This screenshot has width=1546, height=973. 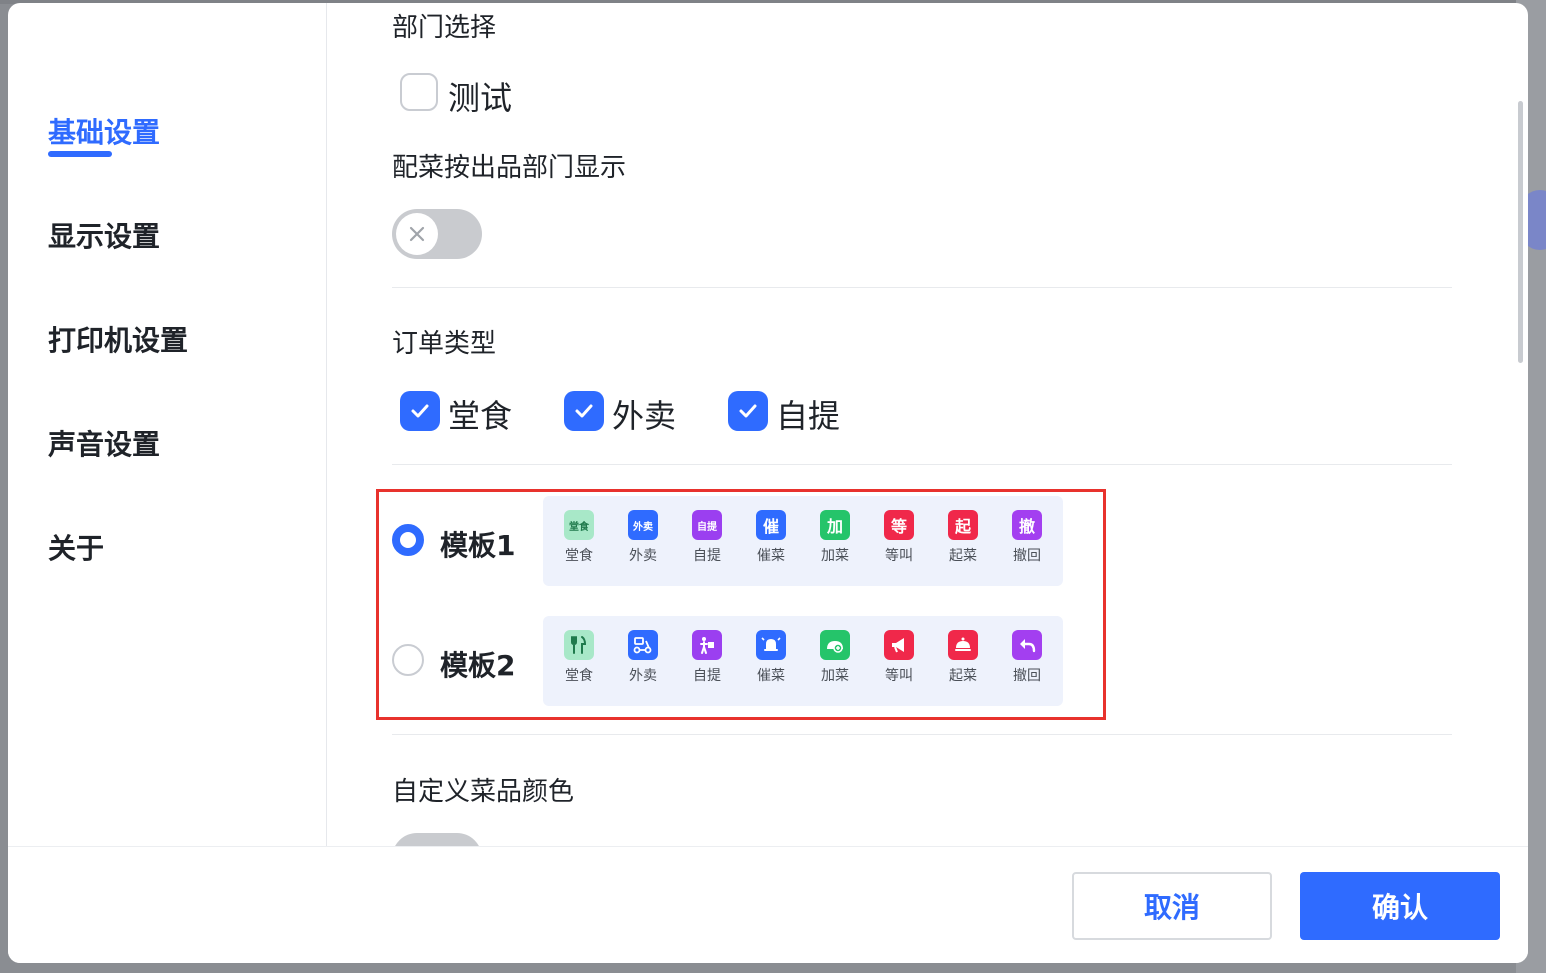 I want to click on template-2-icon-takeout: 外卖, so click(x=643, y=657).